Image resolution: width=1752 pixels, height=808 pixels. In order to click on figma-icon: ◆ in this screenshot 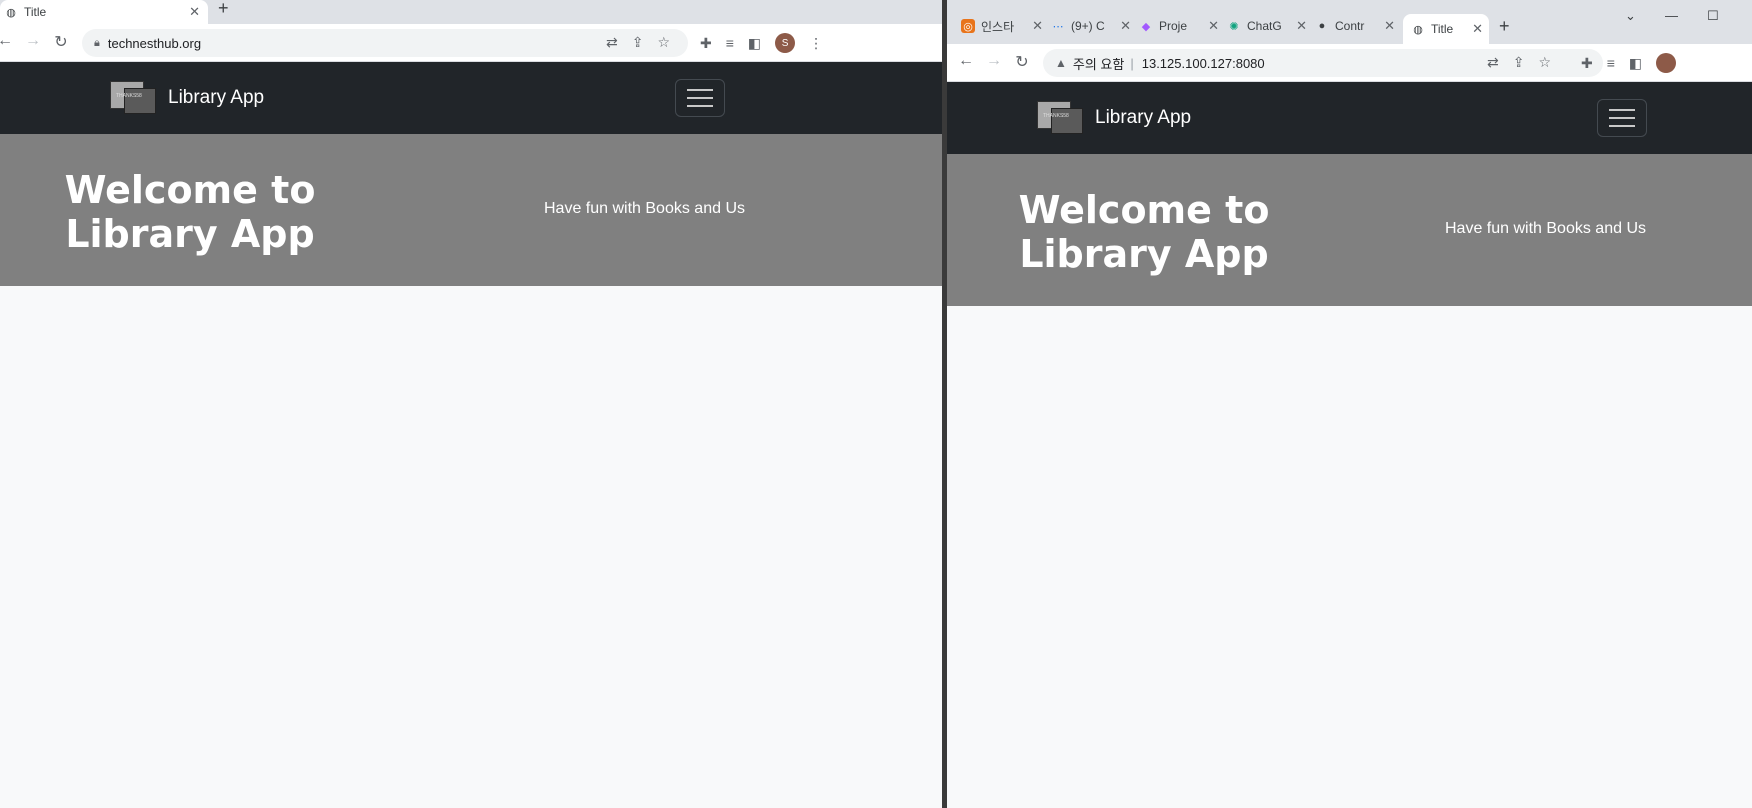, I will do `click(1146, 26)`.